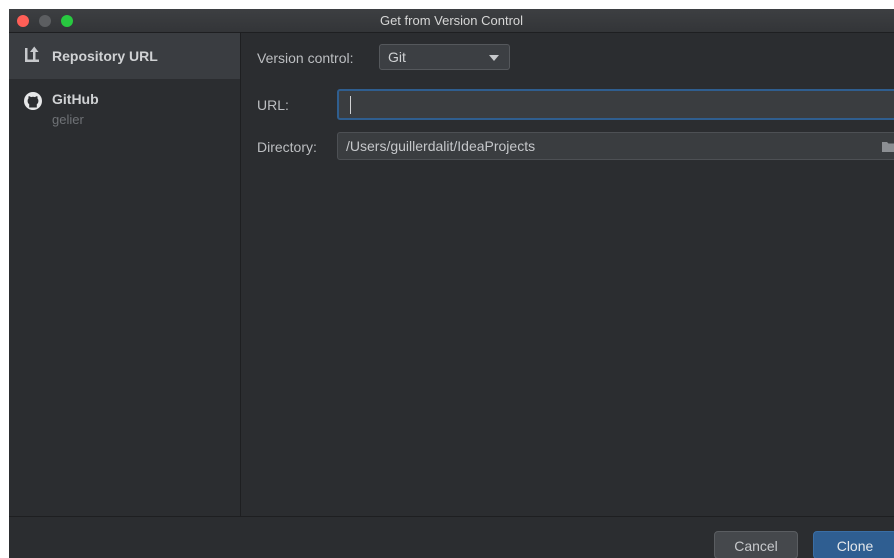  Describe the element at coordinates (124, 111) in the screenshot. I see `sidebar-item-github: GitHub gelier` at that location.